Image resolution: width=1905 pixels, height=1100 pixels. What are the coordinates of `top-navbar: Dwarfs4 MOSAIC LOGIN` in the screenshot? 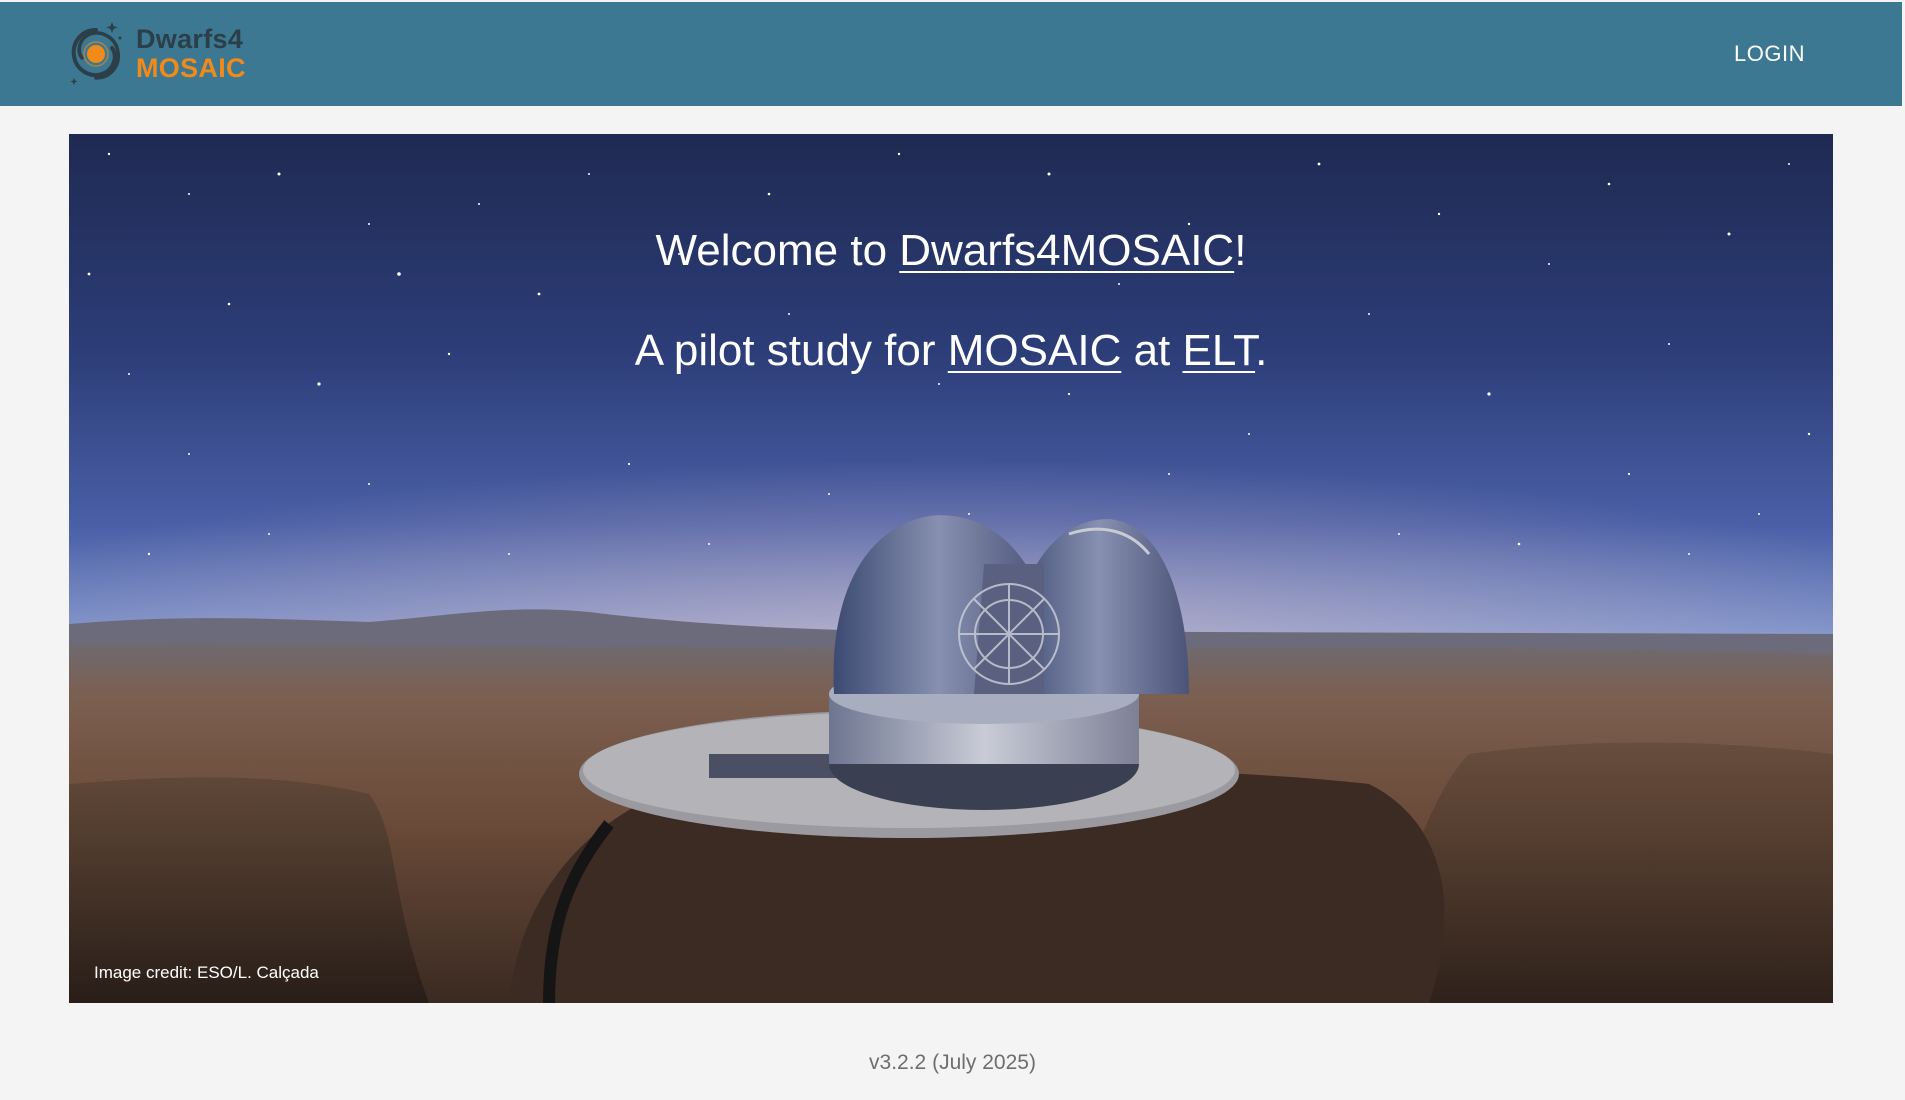 It's located at (951, 54).